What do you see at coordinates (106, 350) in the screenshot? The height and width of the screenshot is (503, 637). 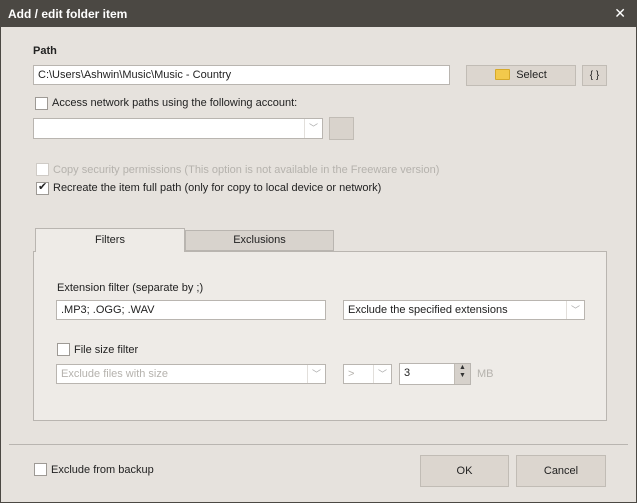 I see `file-size-label: File size filter` at bounding box center [106, 350].